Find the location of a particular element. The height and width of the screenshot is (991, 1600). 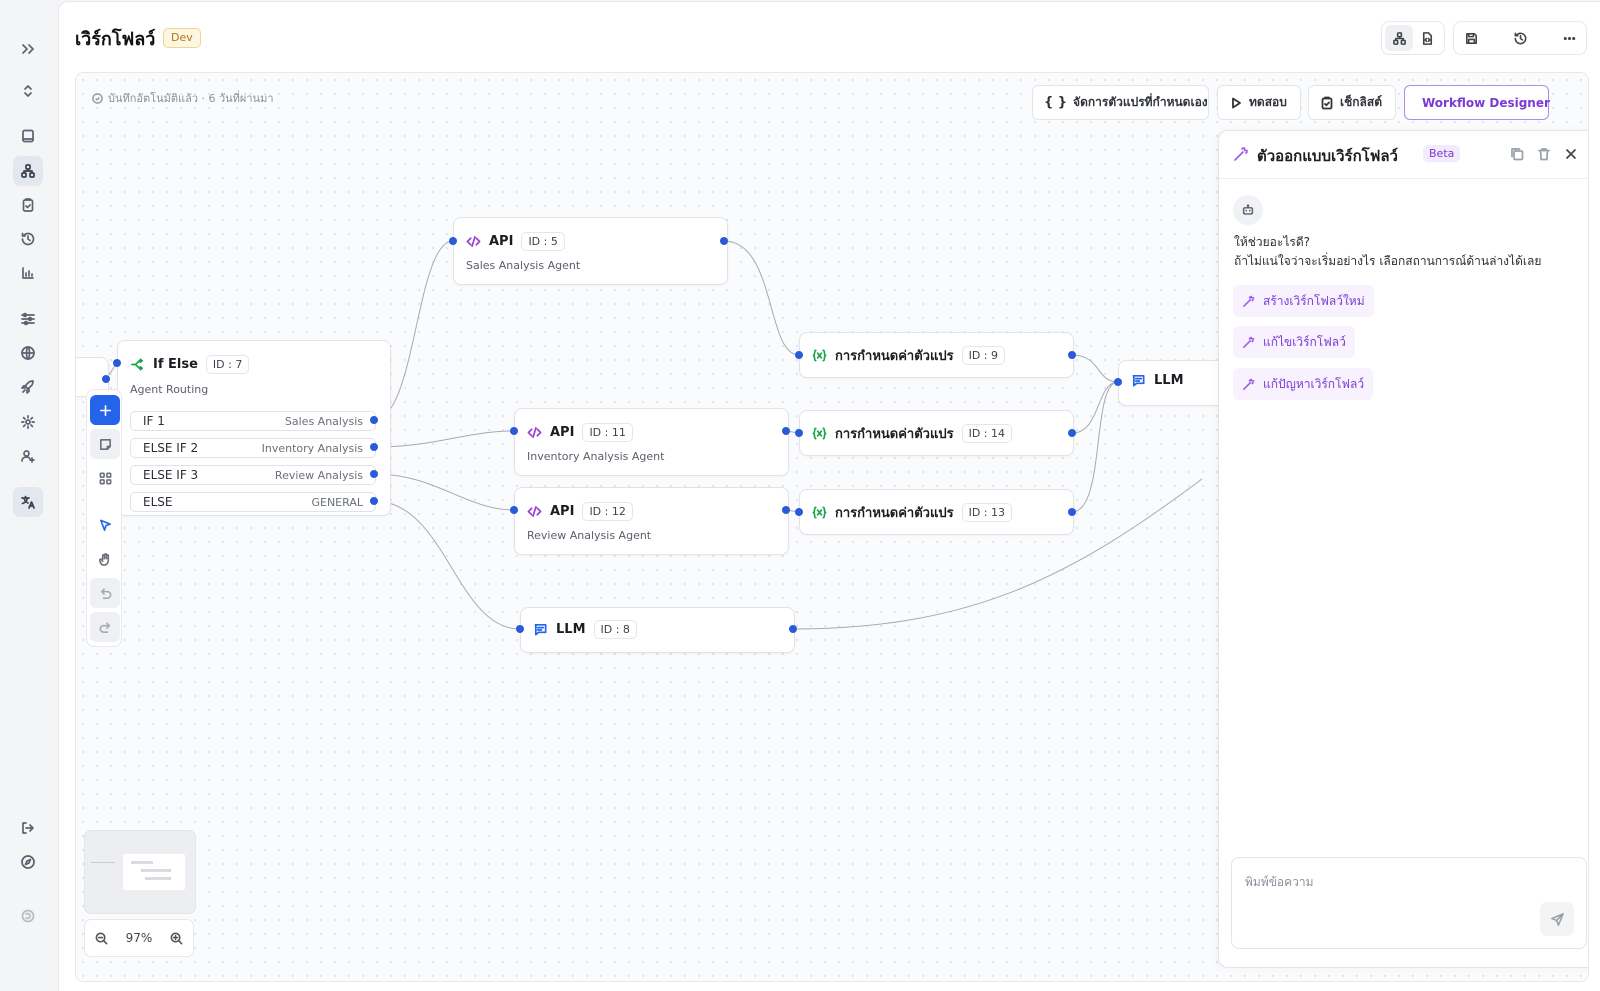

beta-badge: Beta is located at coordinates (1442, 153).